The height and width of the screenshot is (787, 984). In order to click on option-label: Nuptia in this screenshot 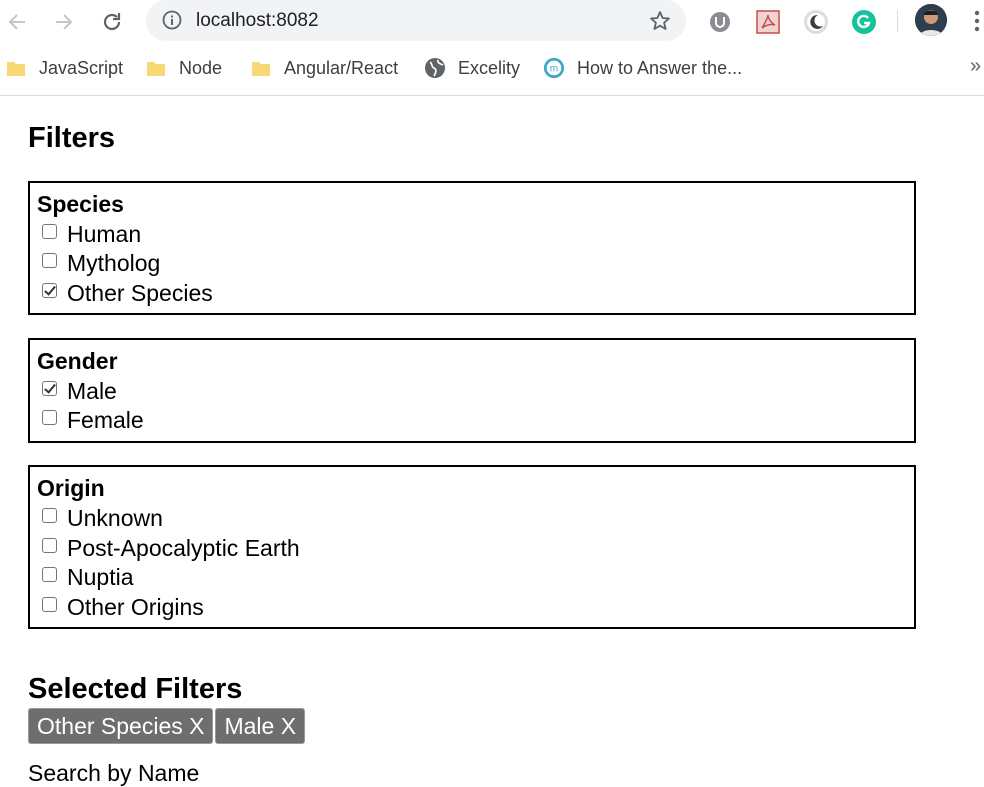, I will do `click(100, 576)`.